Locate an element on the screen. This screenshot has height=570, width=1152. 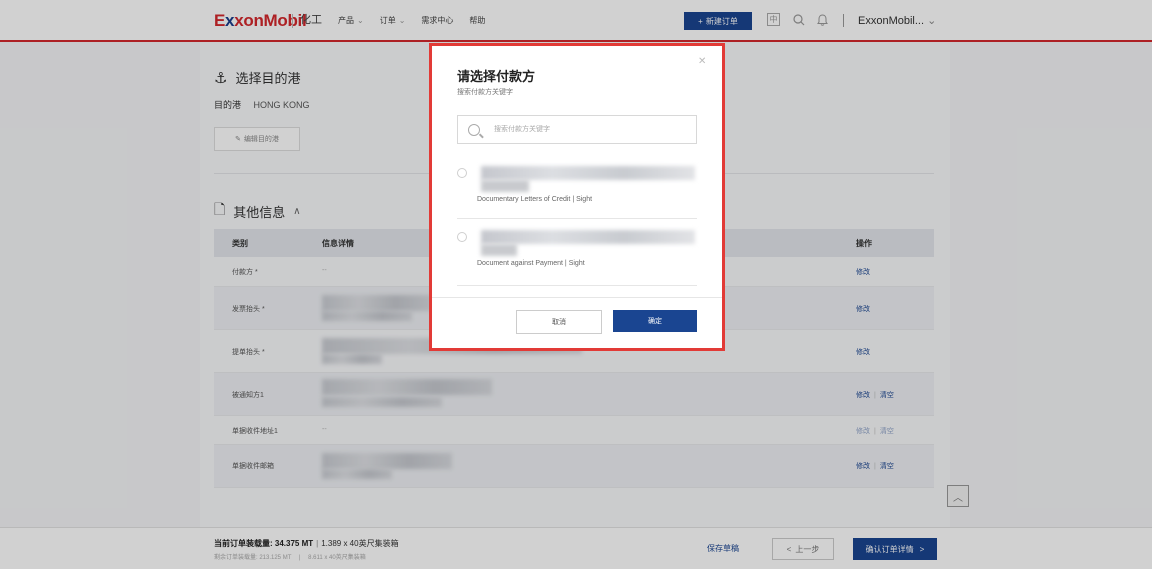
payer-option: Documentary Letters of Credit | Sight is located at coordinates (577, 188).